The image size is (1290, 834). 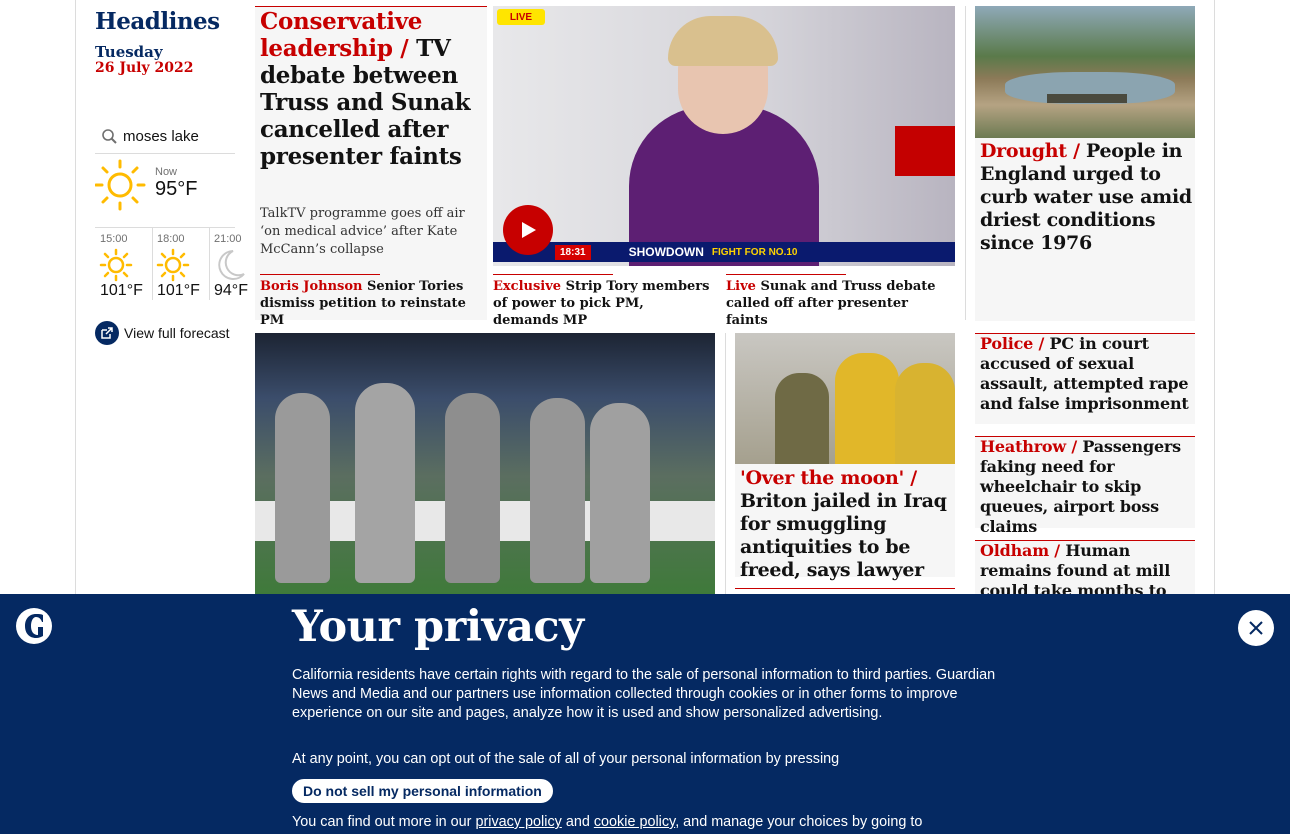 I want to click on video-ticker: 18:31 SHOWDOWN FIGHT FOR NO.10, so click(x=724, y=252).